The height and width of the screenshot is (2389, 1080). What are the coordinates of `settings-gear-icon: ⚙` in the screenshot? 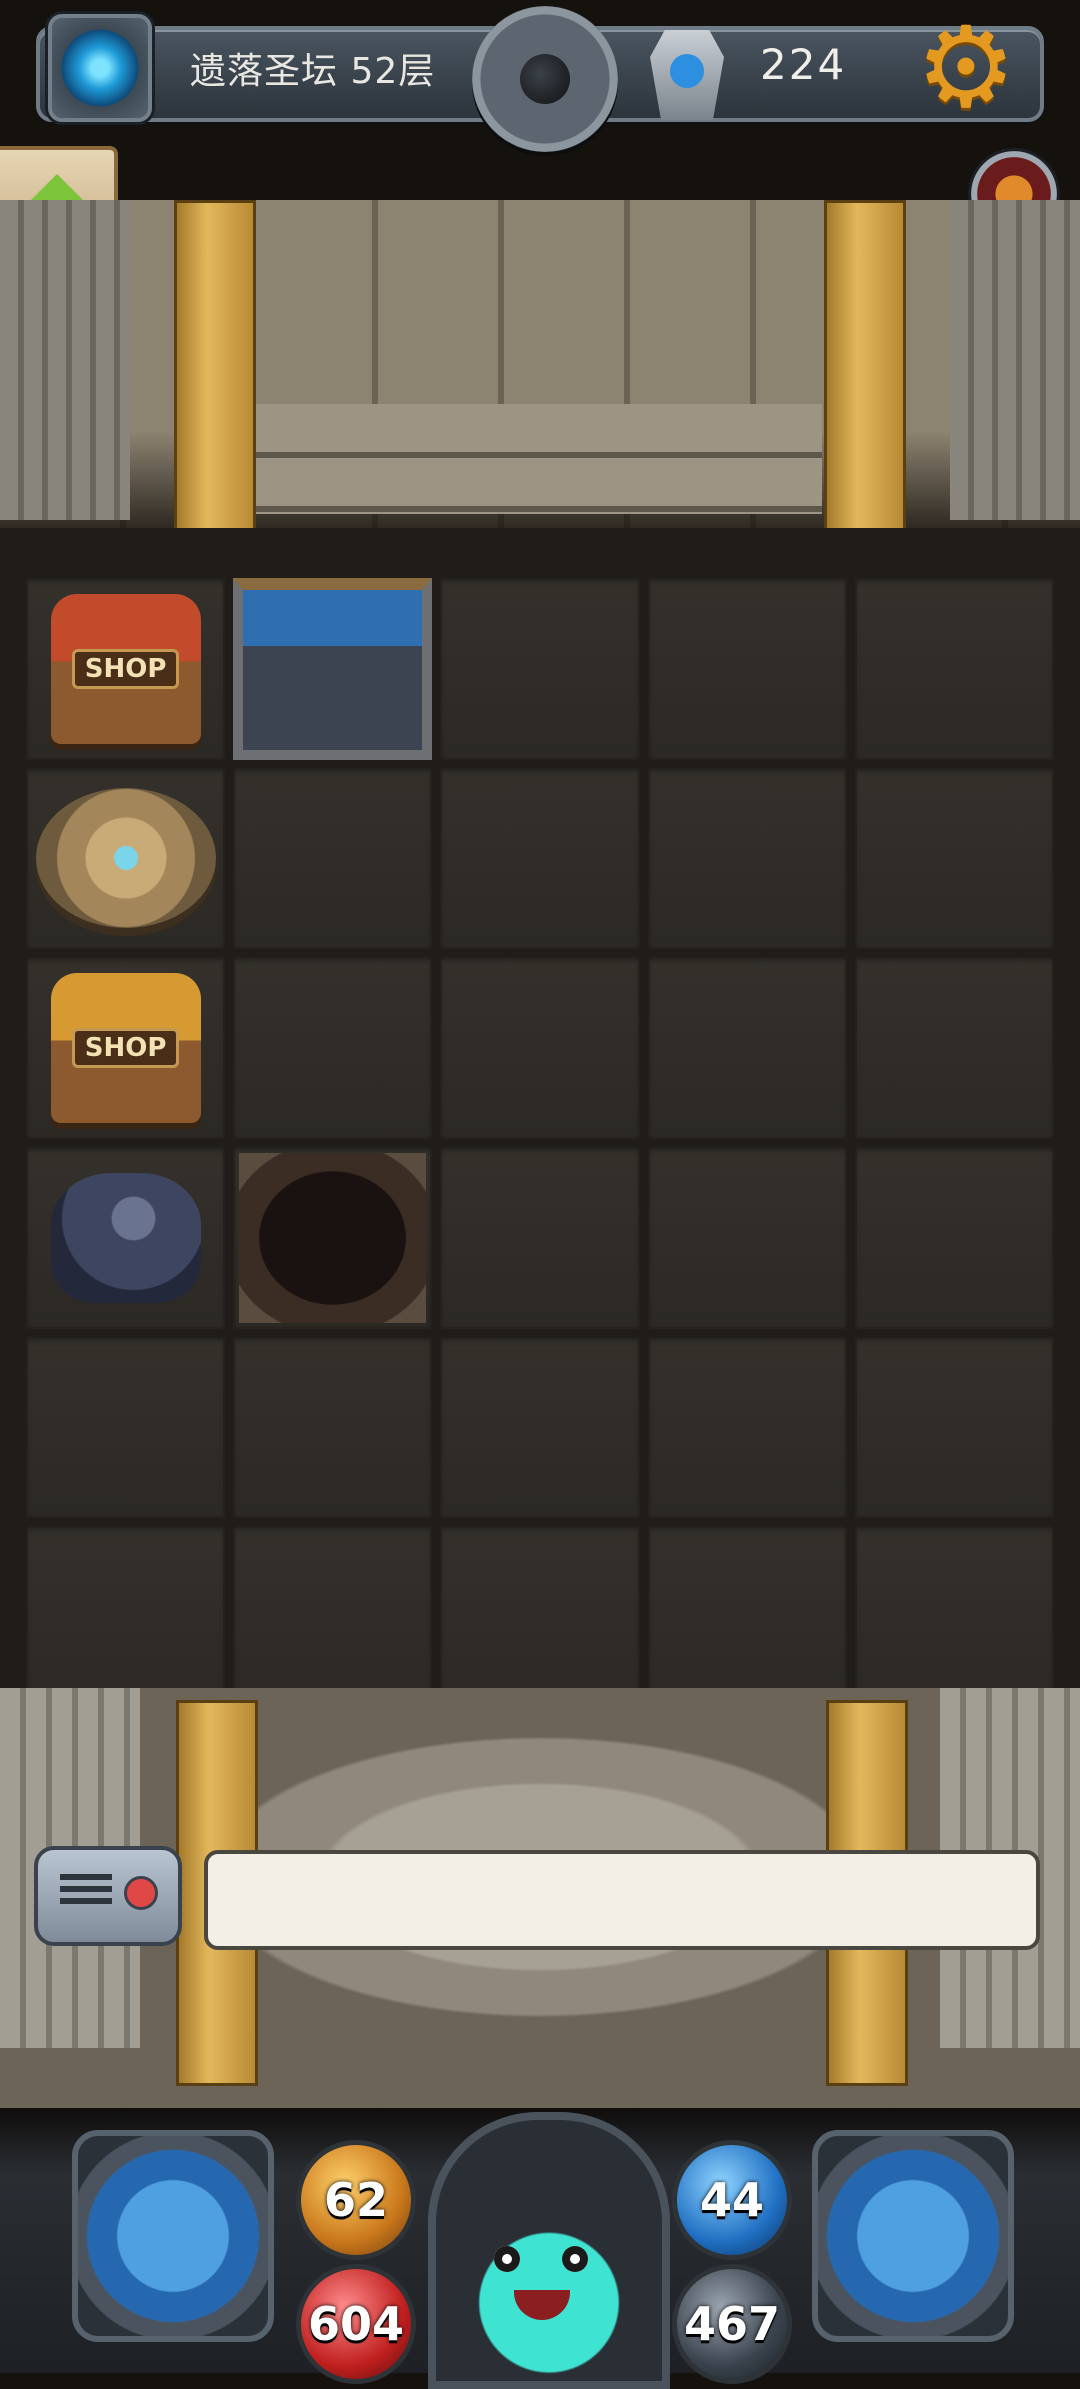 It's located at (966, 68).